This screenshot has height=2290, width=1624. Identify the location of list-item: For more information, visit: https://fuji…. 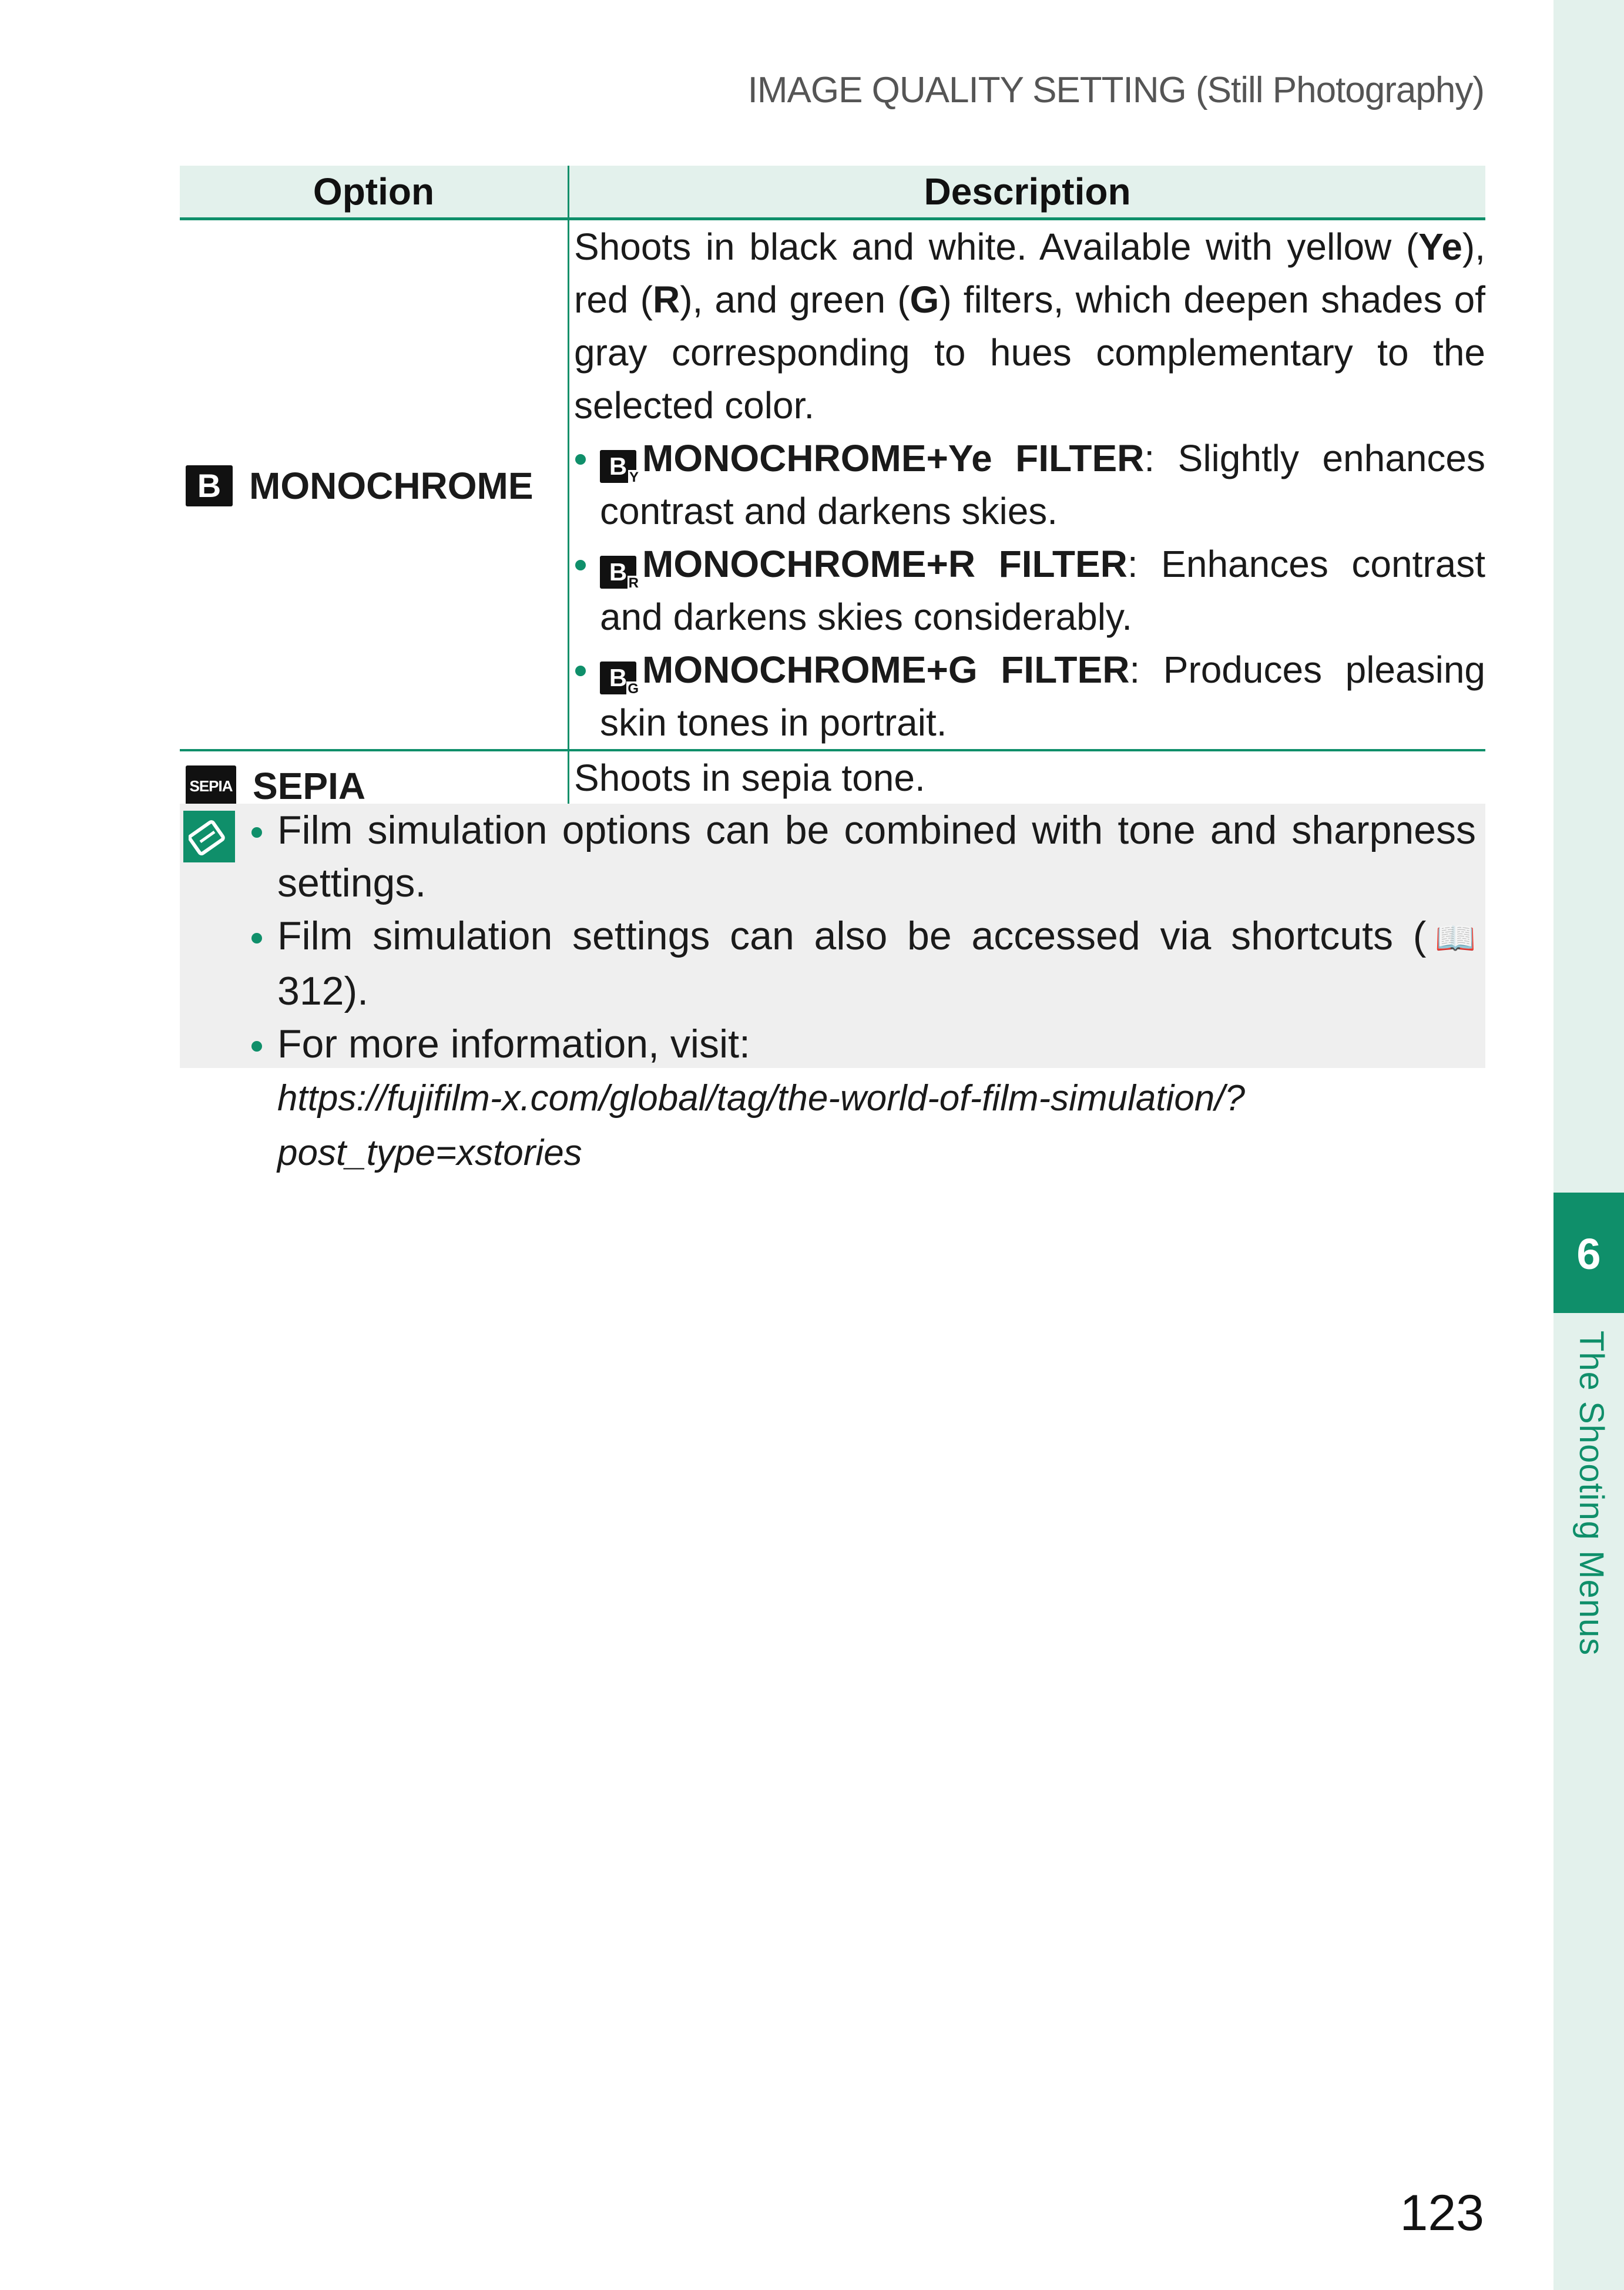
(862, 1099).